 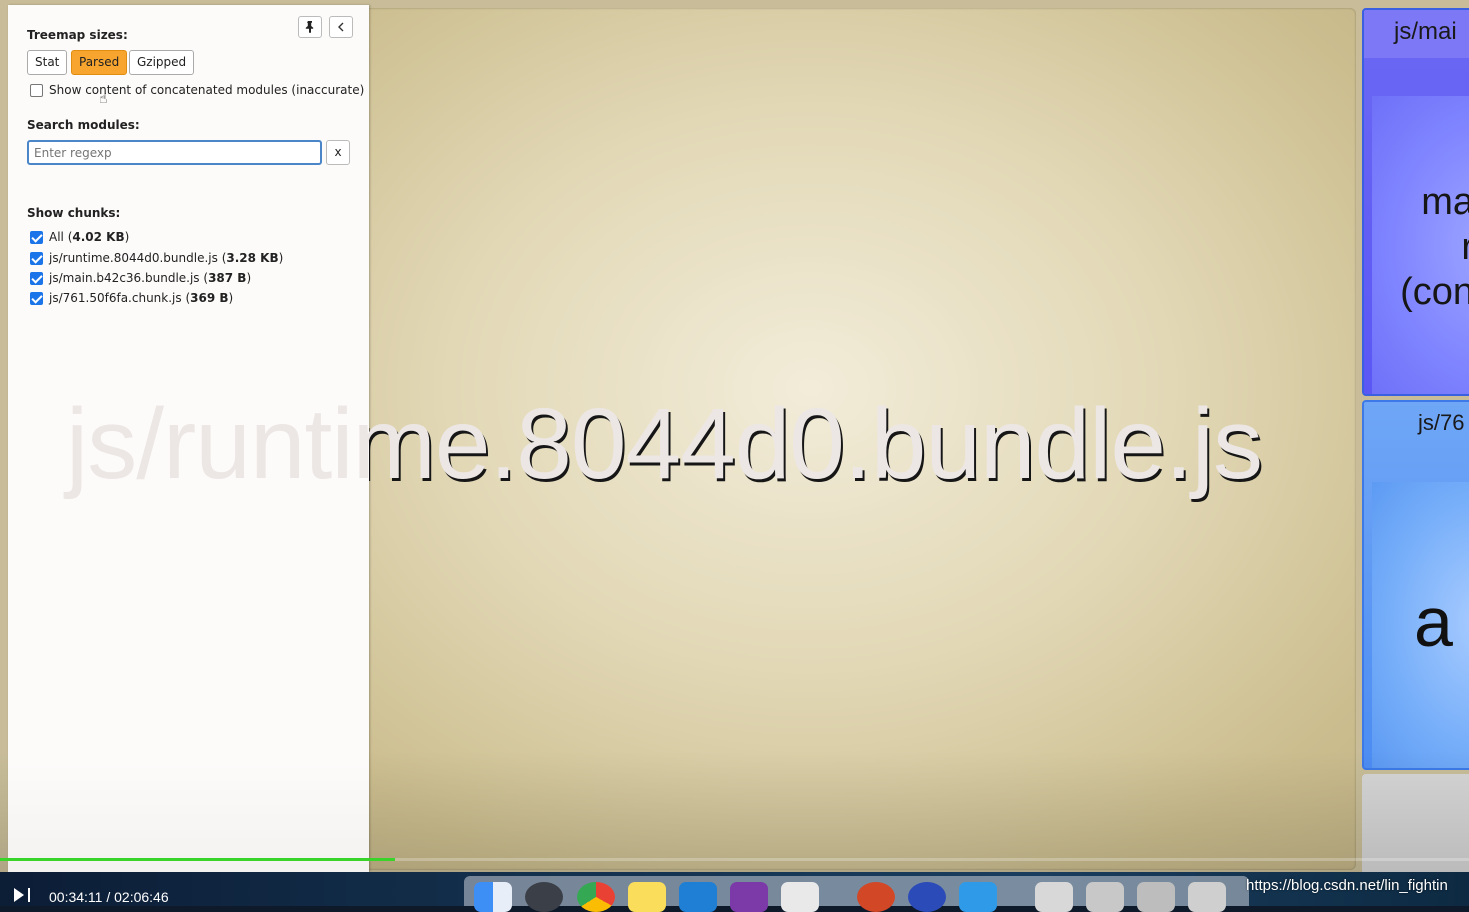 What do you see at coordinates (698, 897) in the screenshot?
I see `vscode-icon` at bounding box center [698, 897].